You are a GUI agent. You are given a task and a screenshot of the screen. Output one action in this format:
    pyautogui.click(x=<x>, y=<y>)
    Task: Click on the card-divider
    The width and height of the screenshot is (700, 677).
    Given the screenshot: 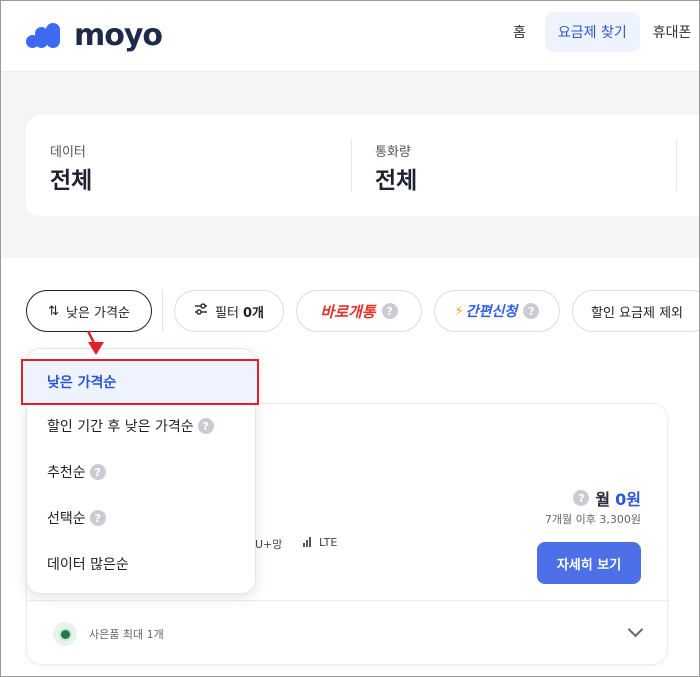 What is the action you would take?
    pyautogui.click(x=348, y=600)
    